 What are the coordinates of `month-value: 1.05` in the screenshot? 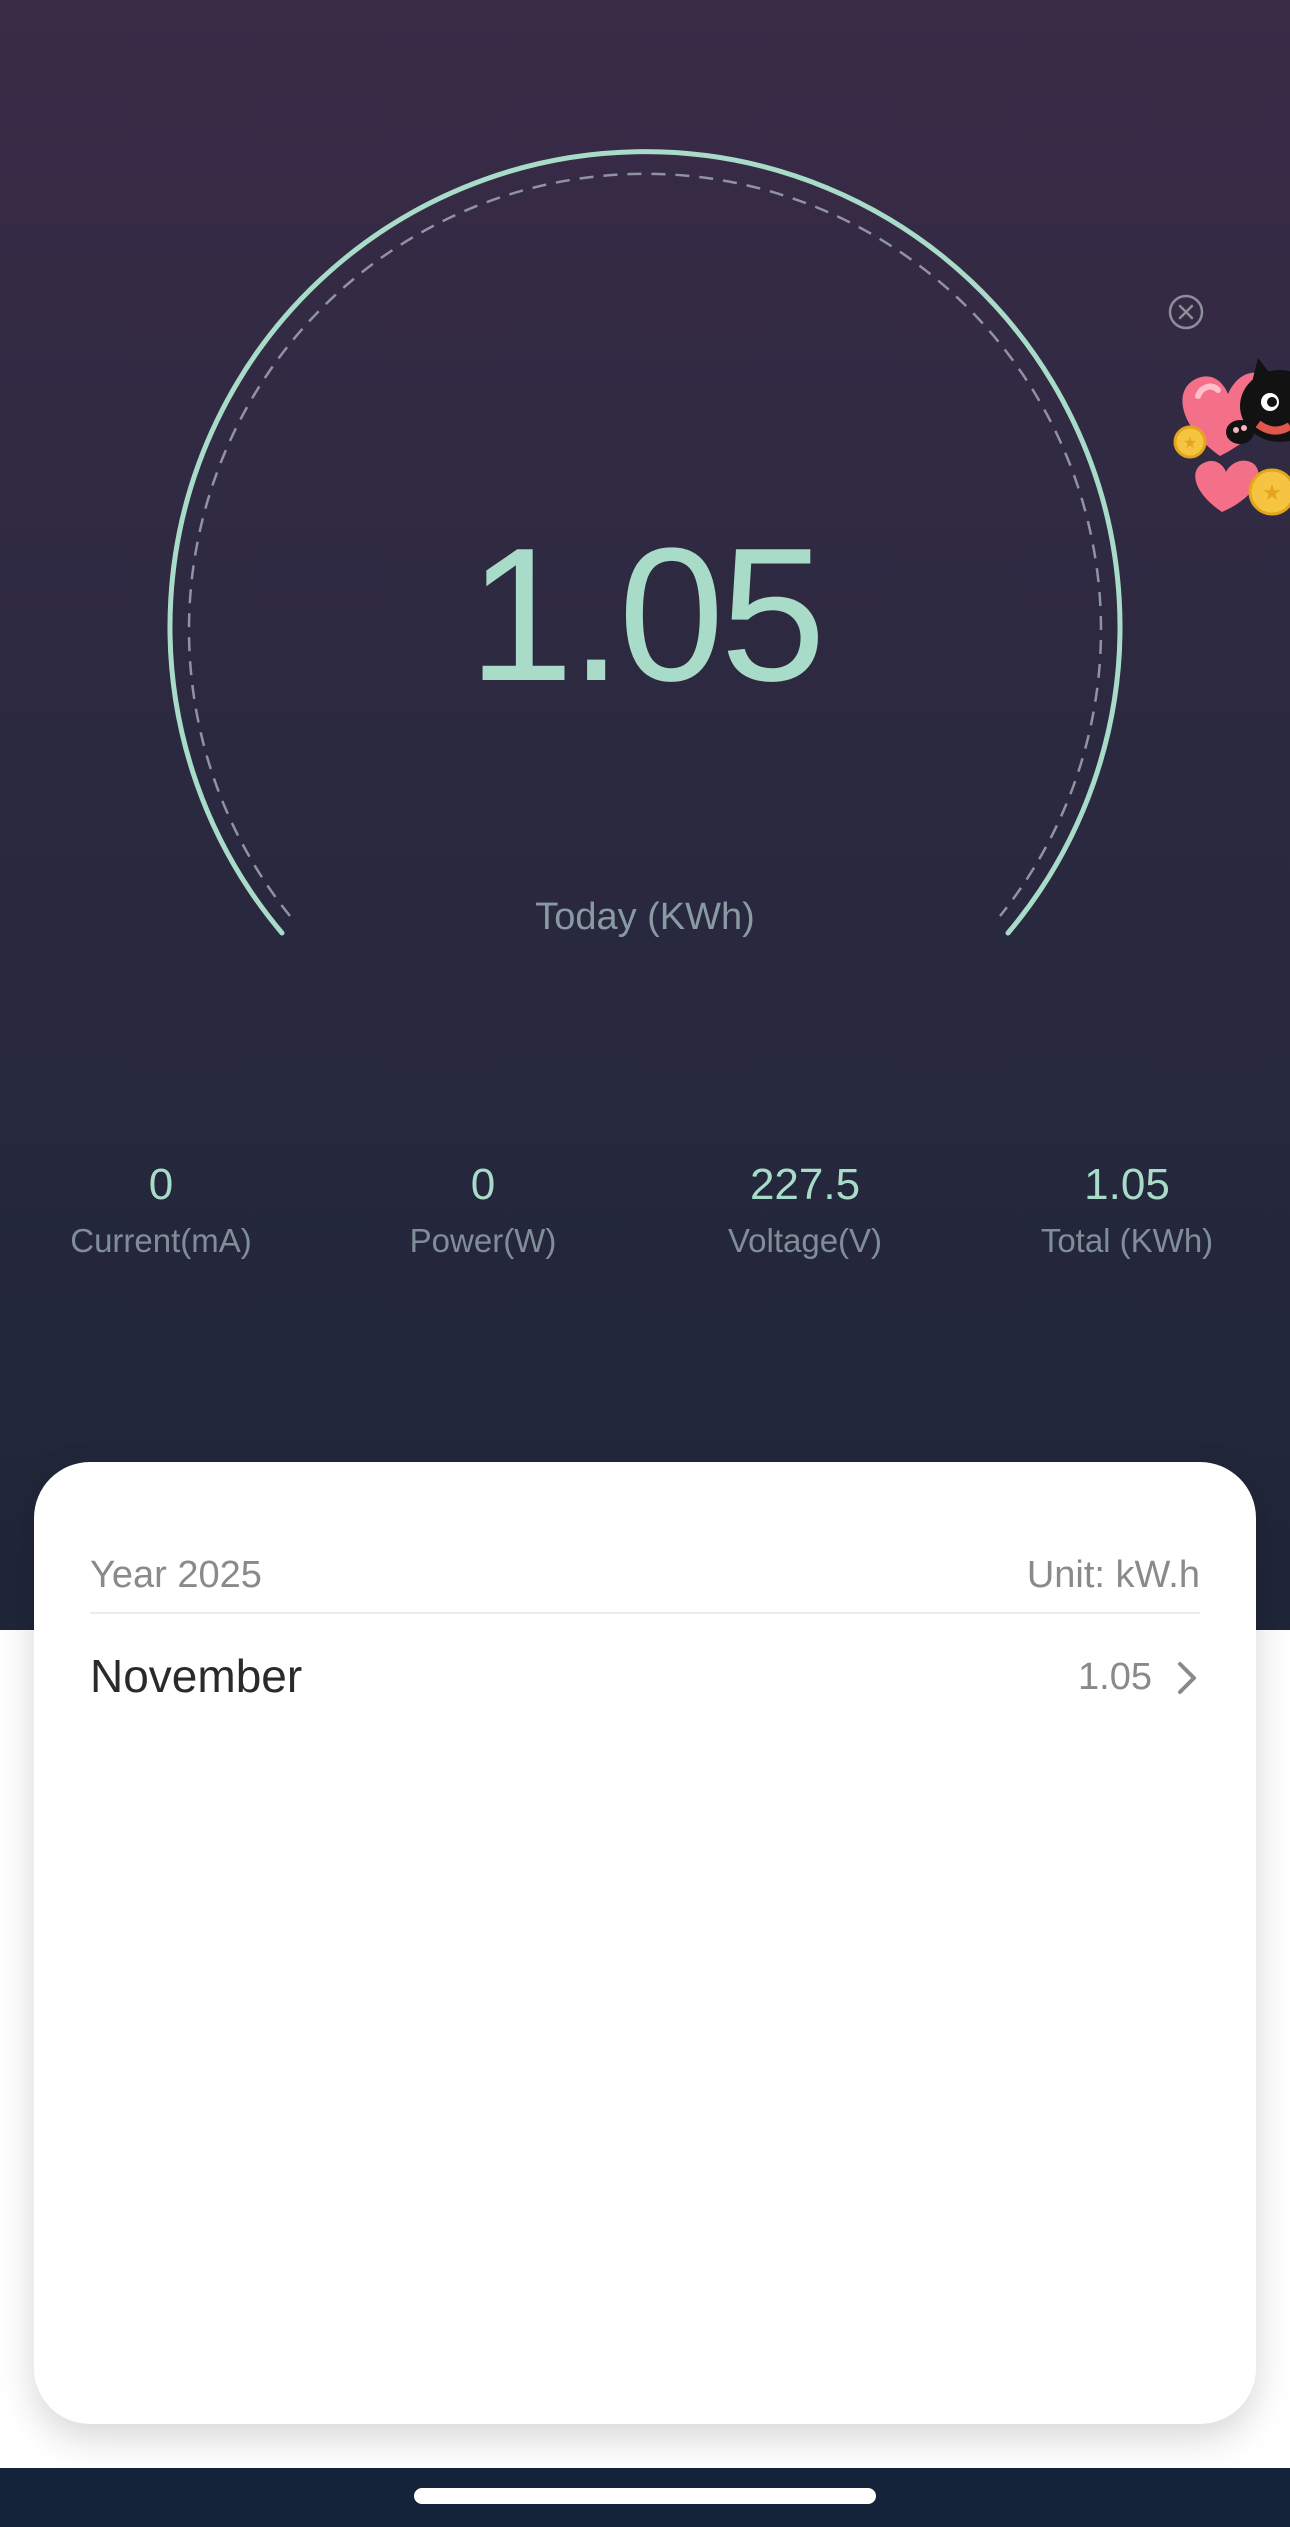 It's located at (1115, 1677).